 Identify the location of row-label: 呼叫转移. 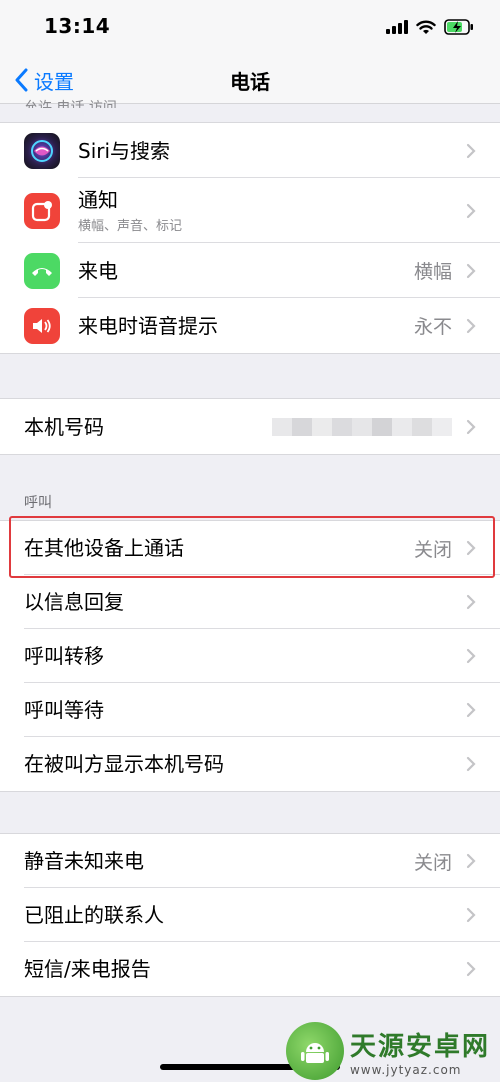
(64, 656).